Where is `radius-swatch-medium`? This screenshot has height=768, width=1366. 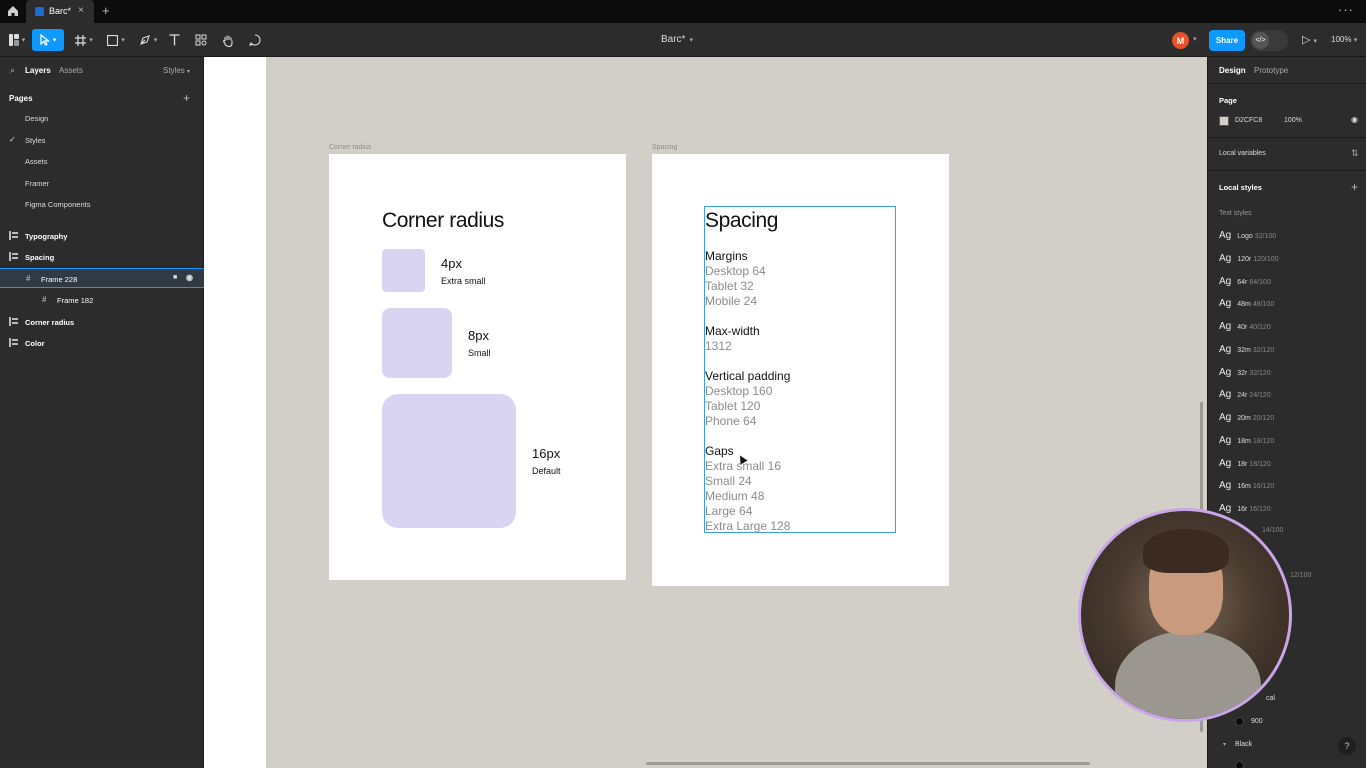
radius-swatch-medium is located at coordinates (417, 343).